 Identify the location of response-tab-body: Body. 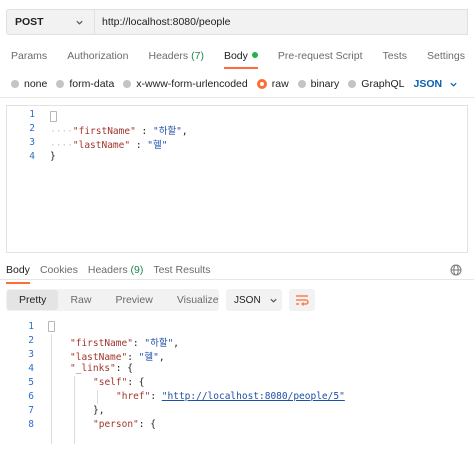
(18, 274).